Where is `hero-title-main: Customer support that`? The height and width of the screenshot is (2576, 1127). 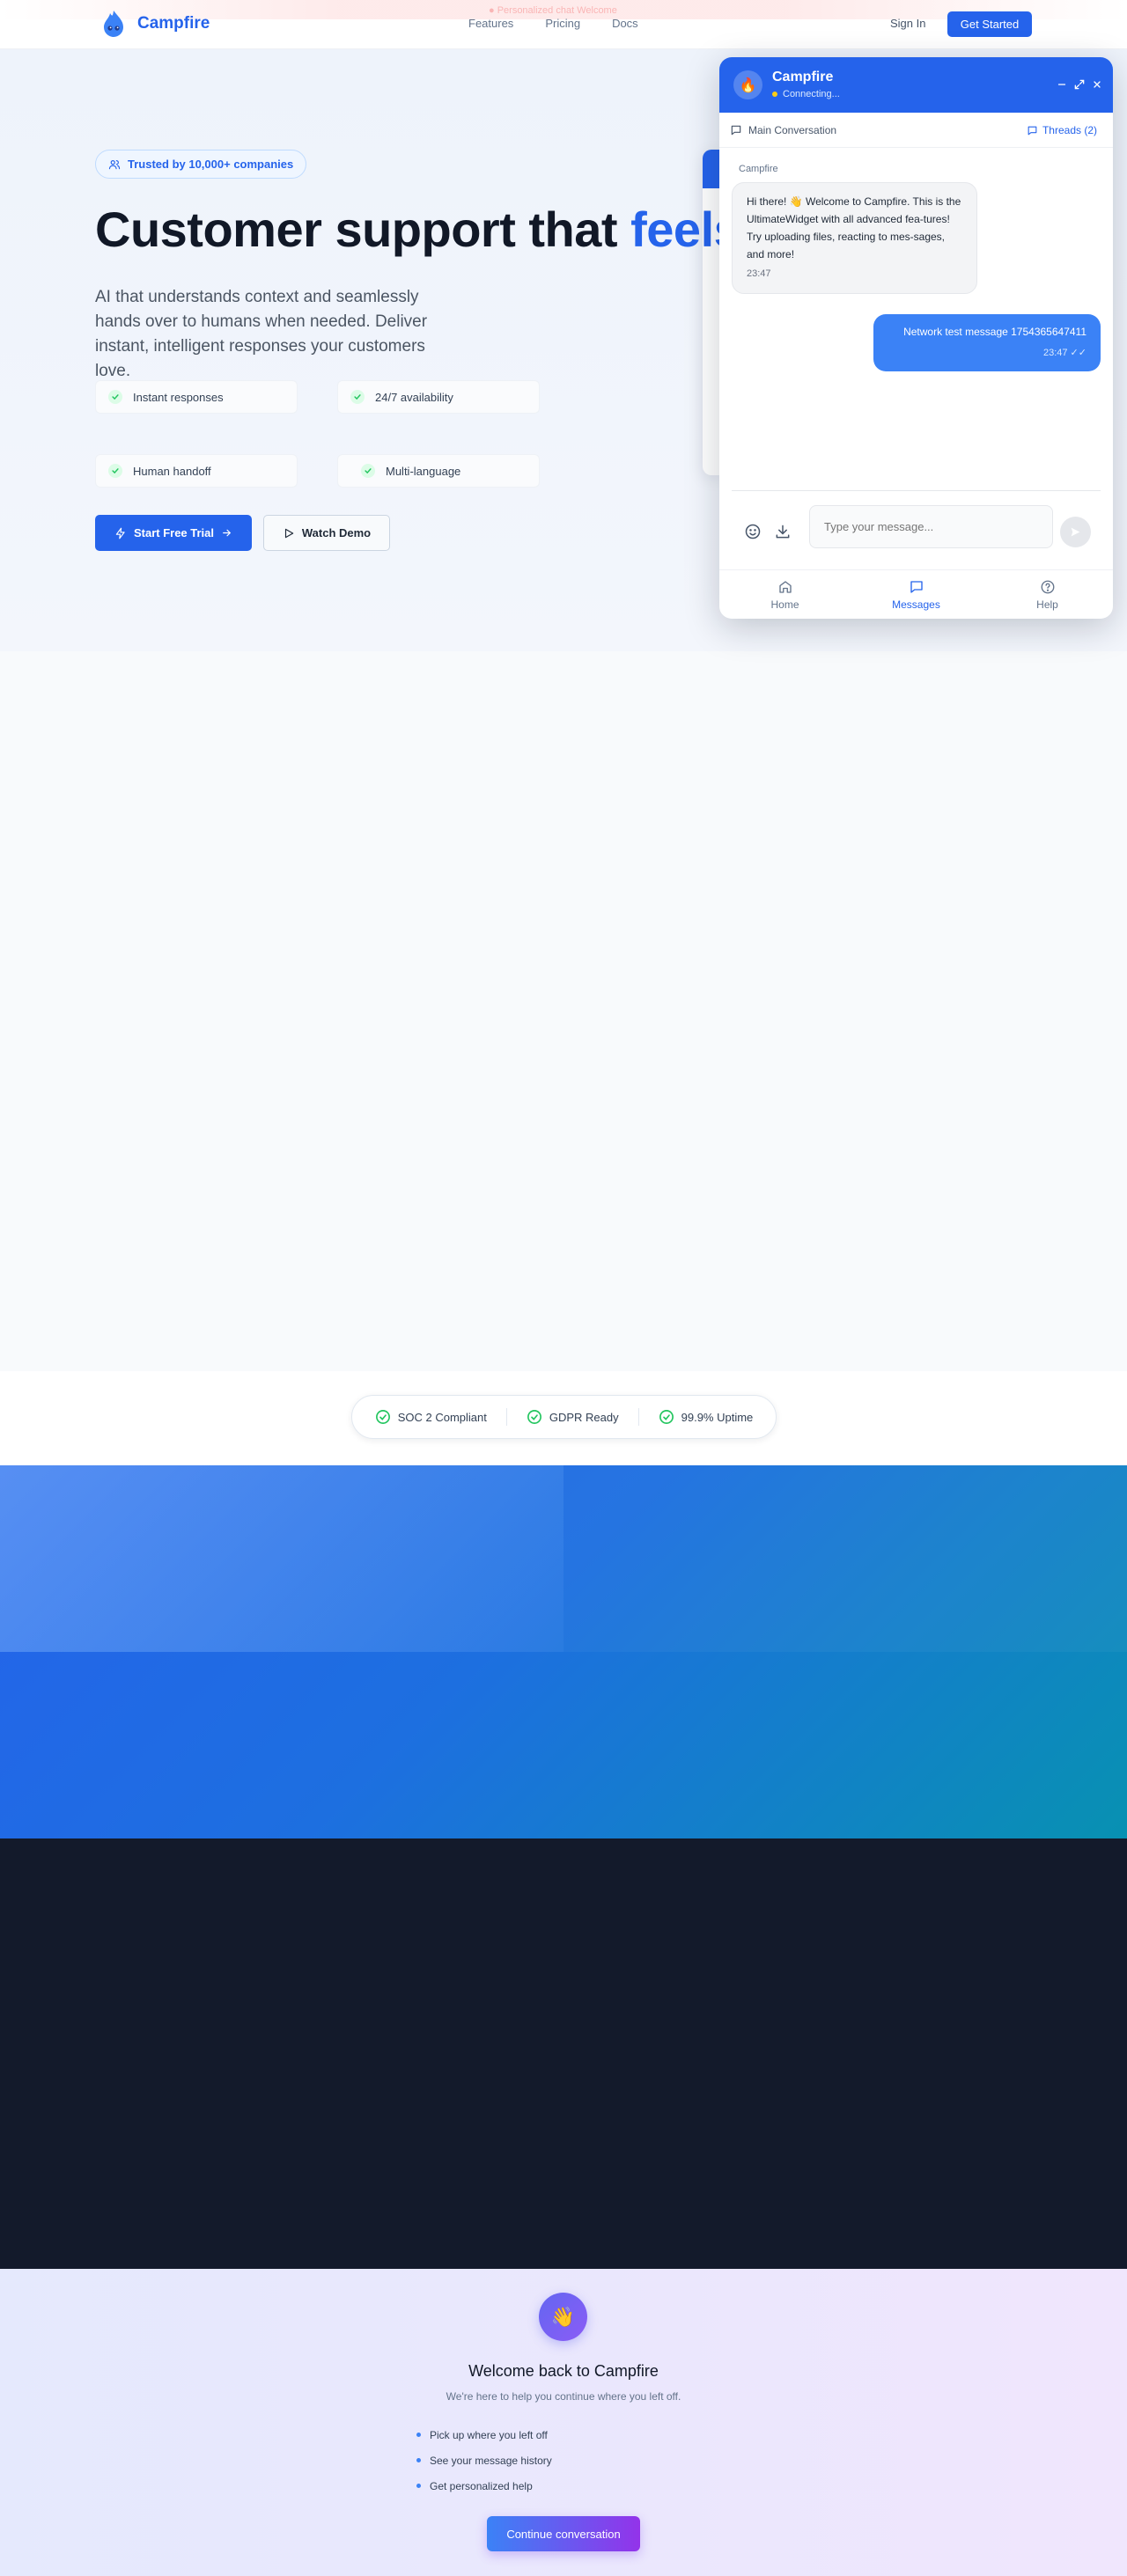
hero-title-main: Customer support that is located at coordinates (363, 229).